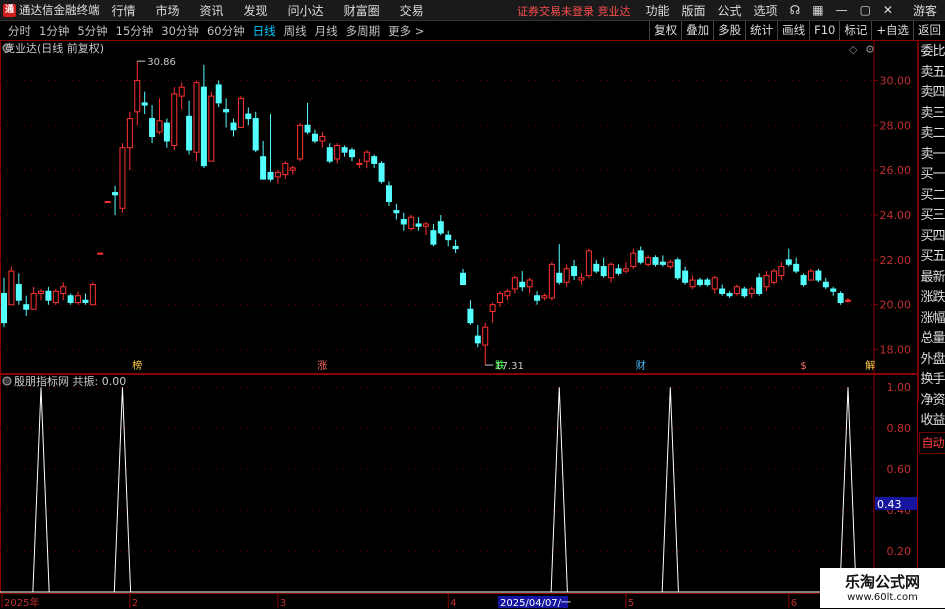 This screenshot has width=945, height=609. What do you see at coordinates (283, 603) in the screenshot?
I see `date-tick-label: 3` at bounding box center [283, 603].